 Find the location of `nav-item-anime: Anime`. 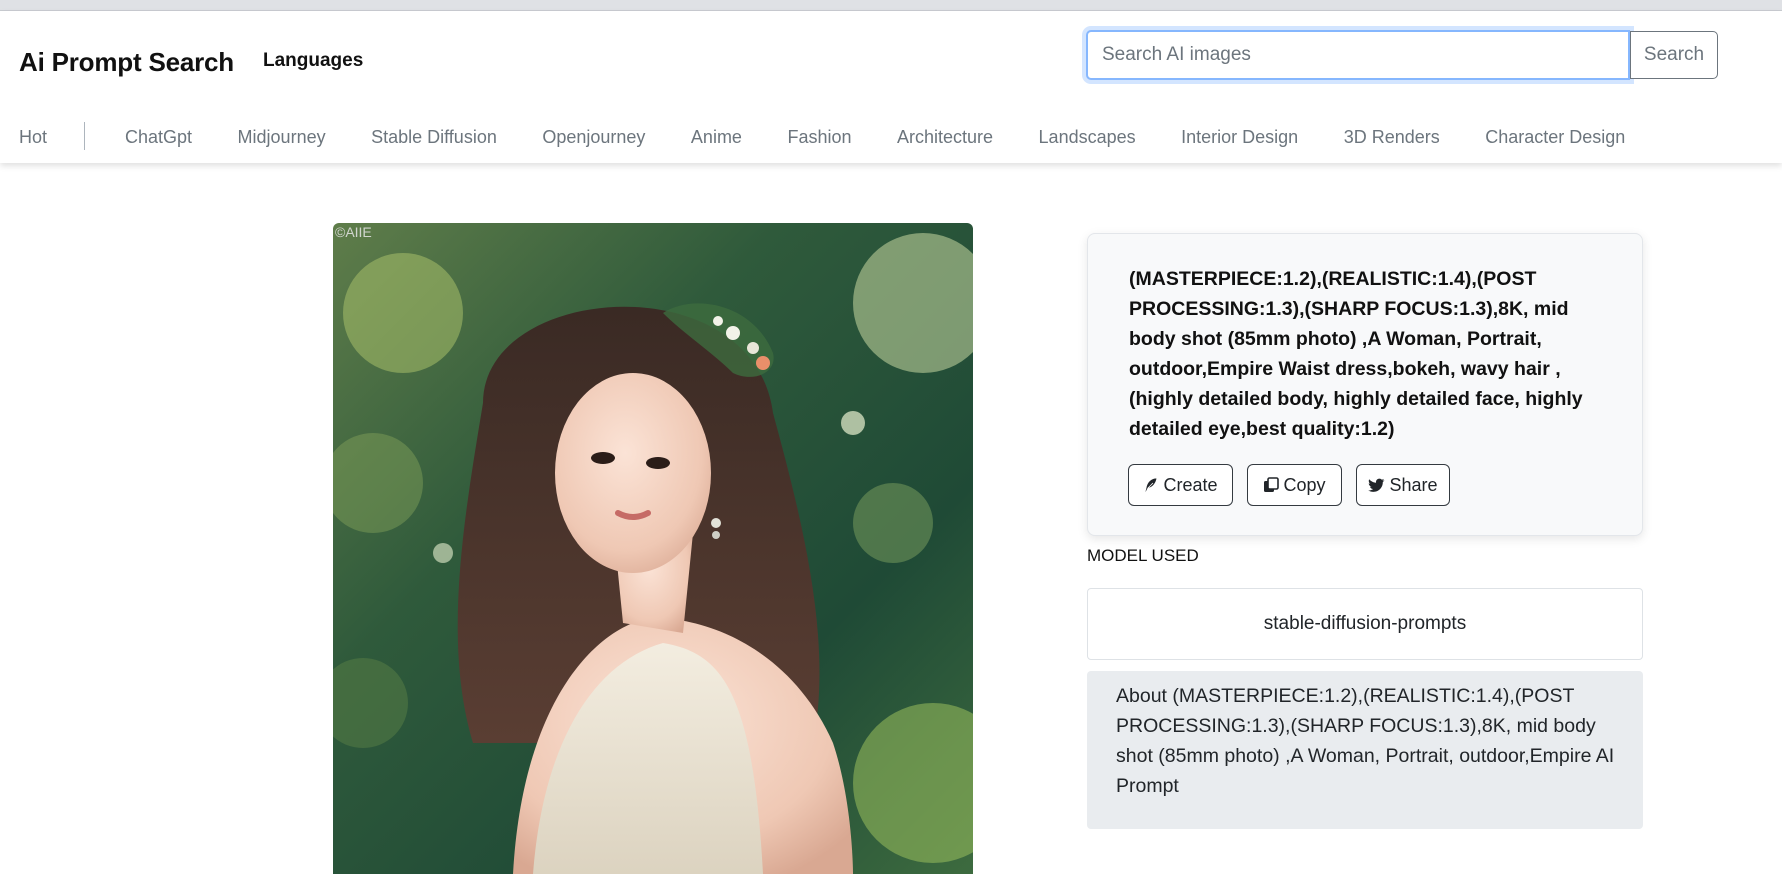

nav-item-anime: Anime is located at coordinates (716, 137).